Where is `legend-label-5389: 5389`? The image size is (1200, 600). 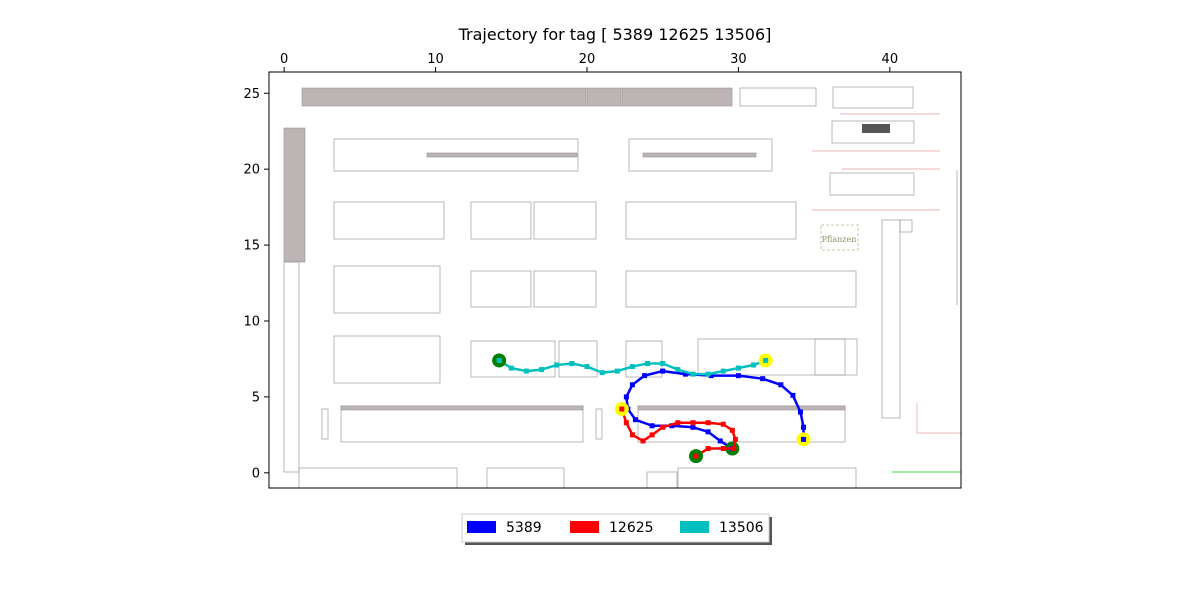 legend-label-5389: 5389 is located at coordinates (524, 528).